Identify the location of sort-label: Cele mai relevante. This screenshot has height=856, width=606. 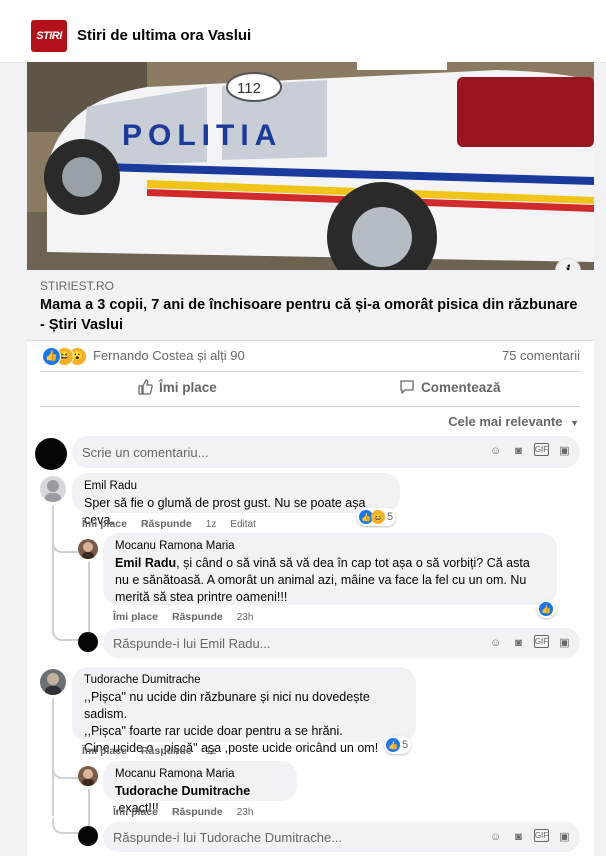
(505, 421).